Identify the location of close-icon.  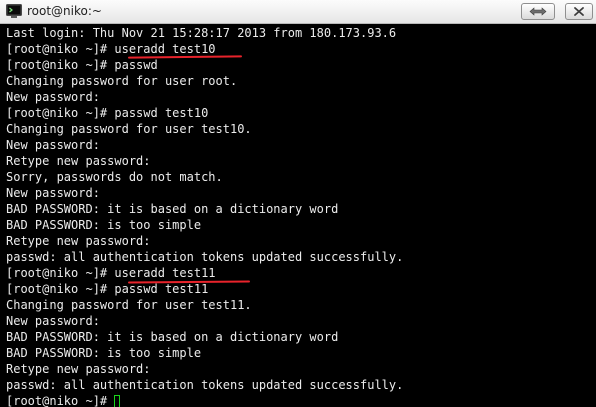
(579, 11).